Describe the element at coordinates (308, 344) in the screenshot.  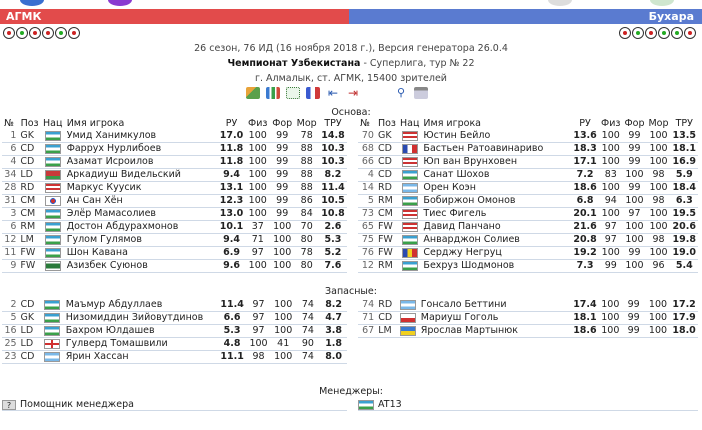
I see `player-morale: 90` at that location.